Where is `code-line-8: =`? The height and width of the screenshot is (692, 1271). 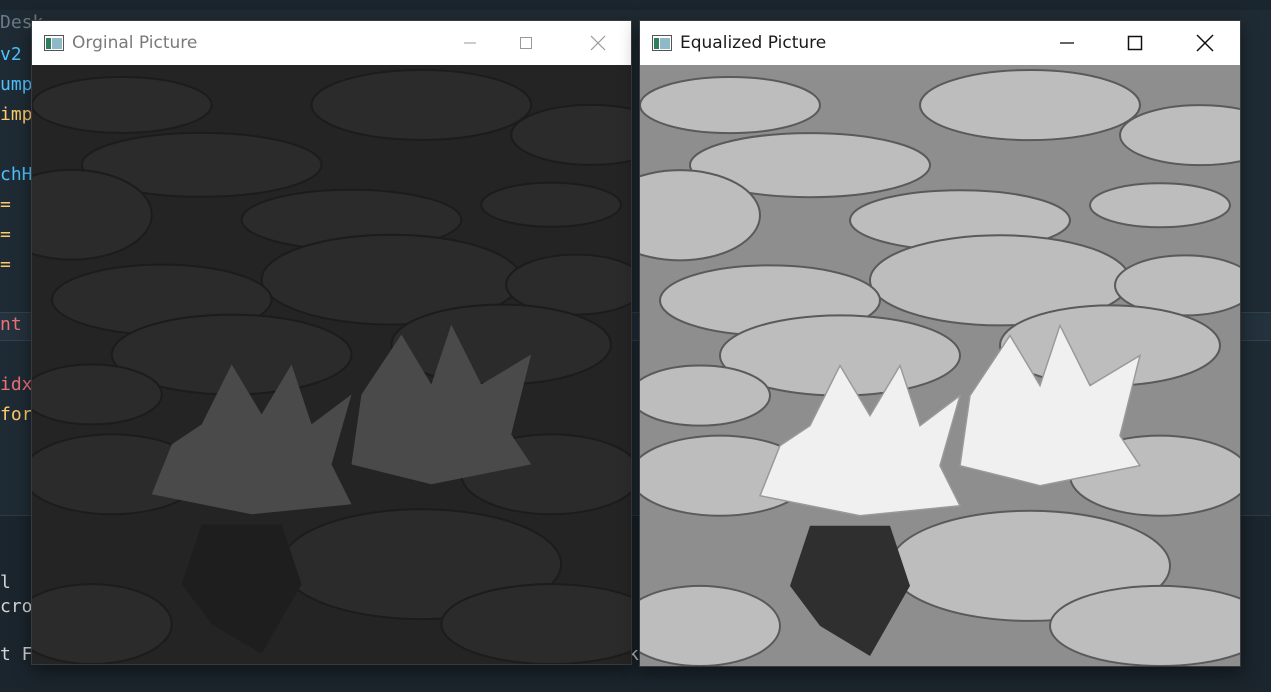
code-line-8: = is located at coordinates (5, 264).